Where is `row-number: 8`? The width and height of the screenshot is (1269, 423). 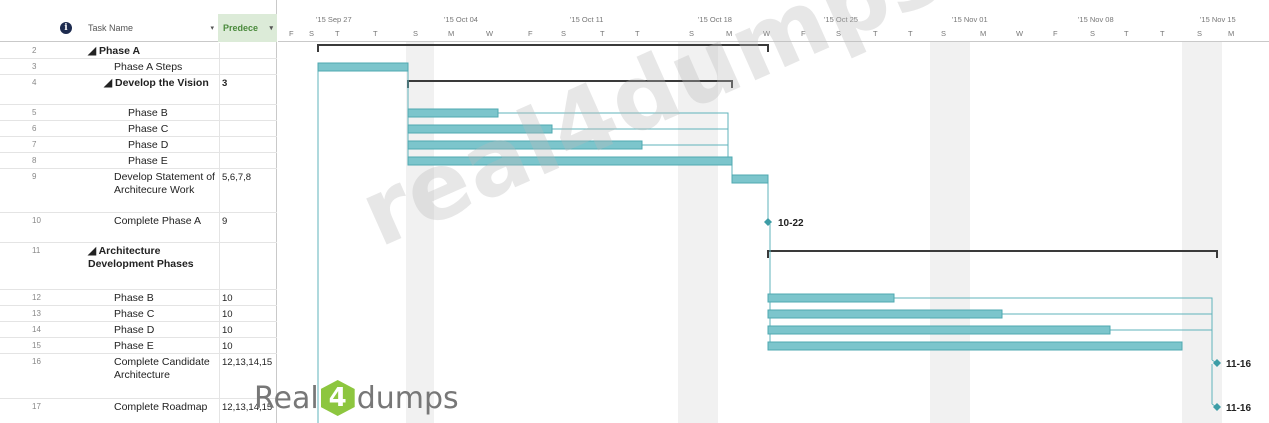
row-number: 8 is located at coordinates (34, 160).